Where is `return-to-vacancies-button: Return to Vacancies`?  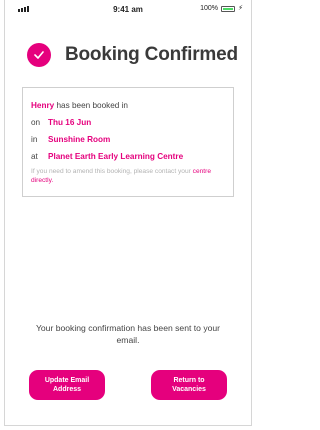 return-to-vacancies-button: Return to Vacancies is located at coordinates (189, 385).